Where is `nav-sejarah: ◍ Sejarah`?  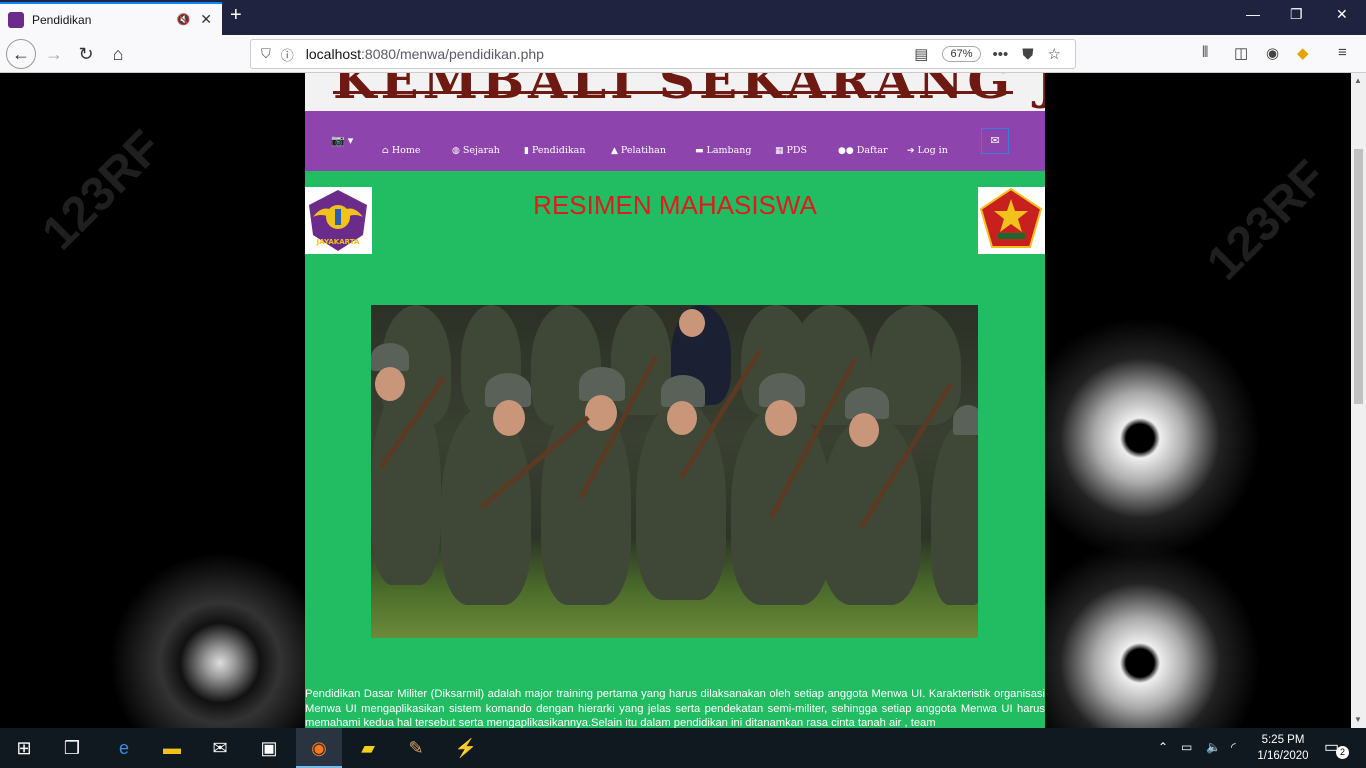 nav-sejarah: ◍ Sejarah is located at coordinates (476, 150).